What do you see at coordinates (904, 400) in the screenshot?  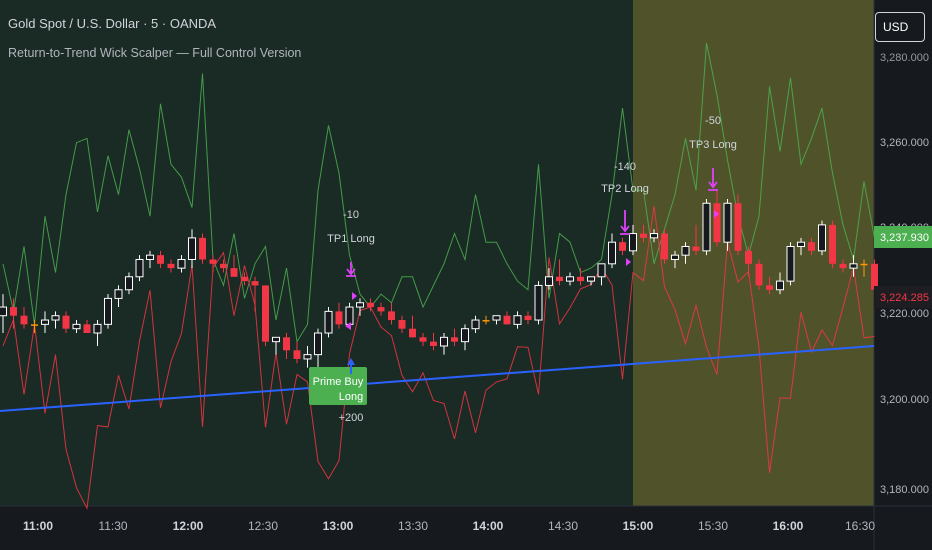 I see `price-tick: 3,200.000` at bounding box center [904, 400].